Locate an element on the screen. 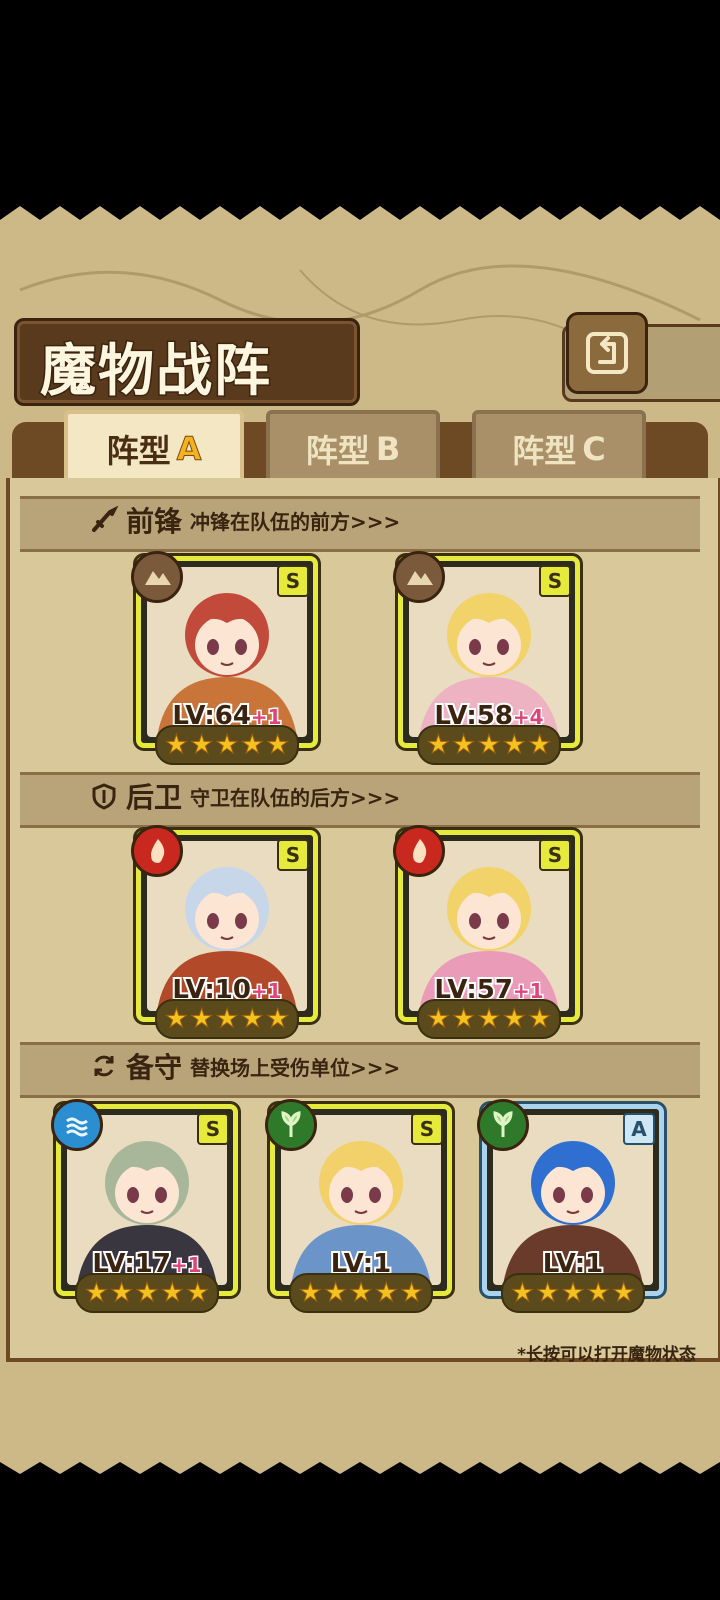 The width and height of the screenshot is (720, 1600). bottom-serrated-edge is located at coordinates (360, 1471).